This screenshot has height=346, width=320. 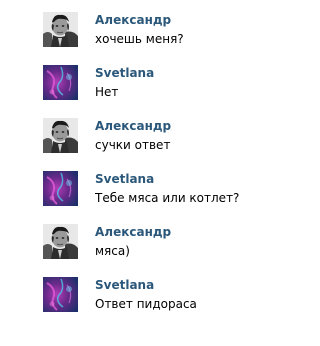 I want to click on message-text: Нет, so click(x=107, y=92).